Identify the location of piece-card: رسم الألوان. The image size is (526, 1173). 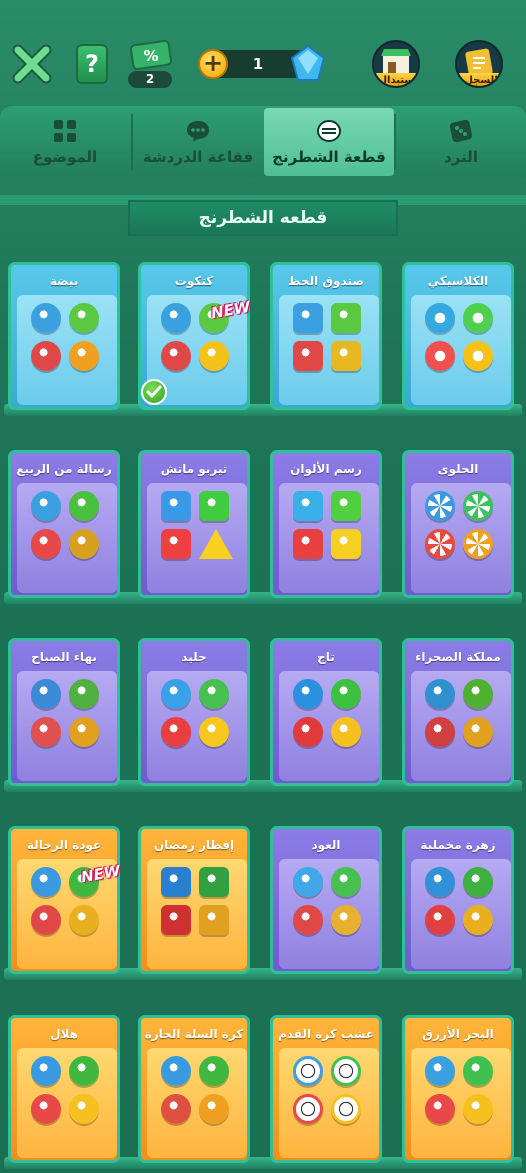
(326, 524).